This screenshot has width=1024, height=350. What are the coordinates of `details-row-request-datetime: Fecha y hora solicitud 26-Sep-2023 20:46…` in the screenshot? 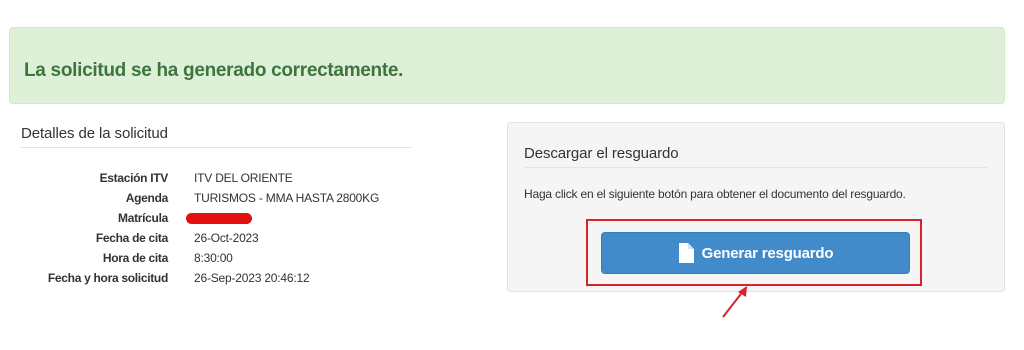 It's located at (216, 278).